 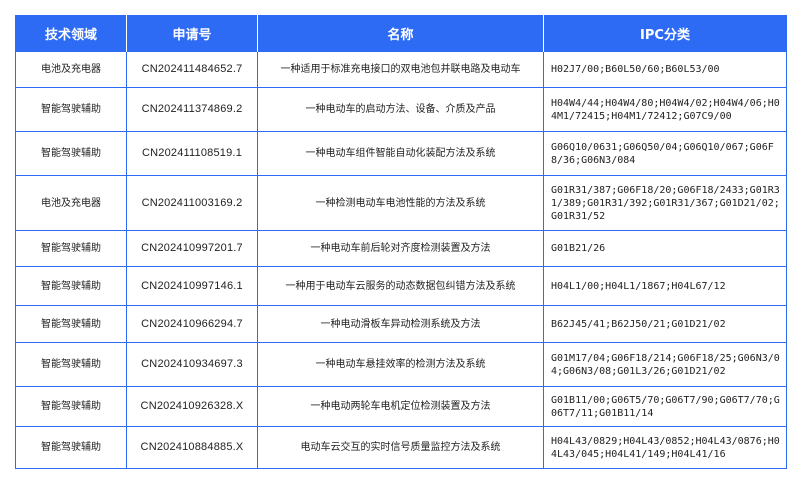 What do you see at coordinates (192, 286) in the screenshot?
I see `cell-application-number: CN202410997146.1` at bounding box center [192, 286].